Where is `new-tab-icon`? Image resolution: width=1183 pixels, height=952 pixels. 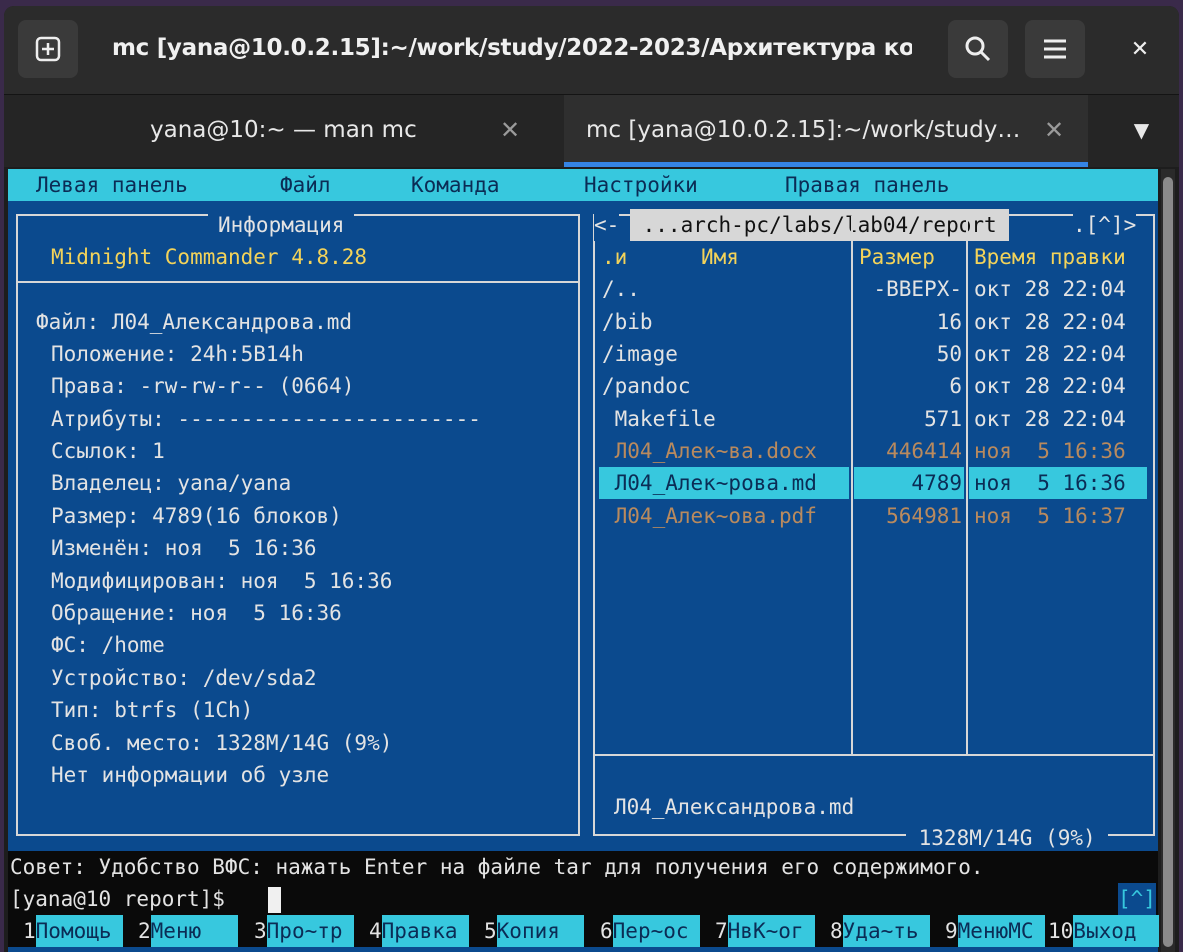 new-tab-icon is located at coordinates (48, 49).